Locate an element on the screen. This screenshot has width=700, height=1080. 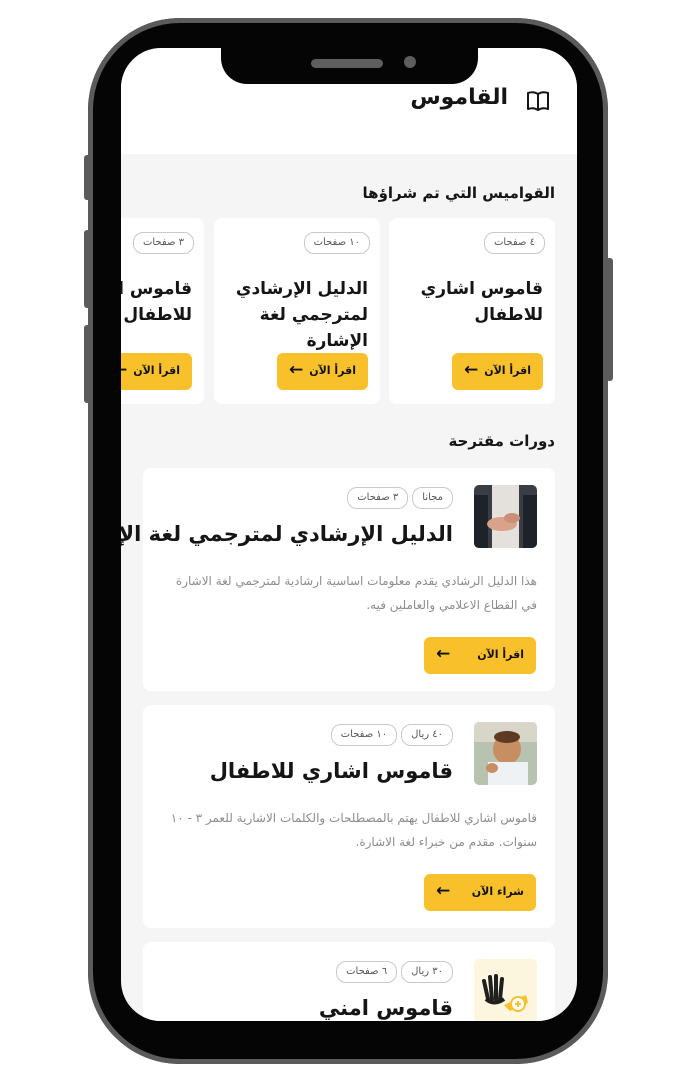
course-badges: ٤٠ ريال١٠ صفحات is located at coordinates (390, 734).